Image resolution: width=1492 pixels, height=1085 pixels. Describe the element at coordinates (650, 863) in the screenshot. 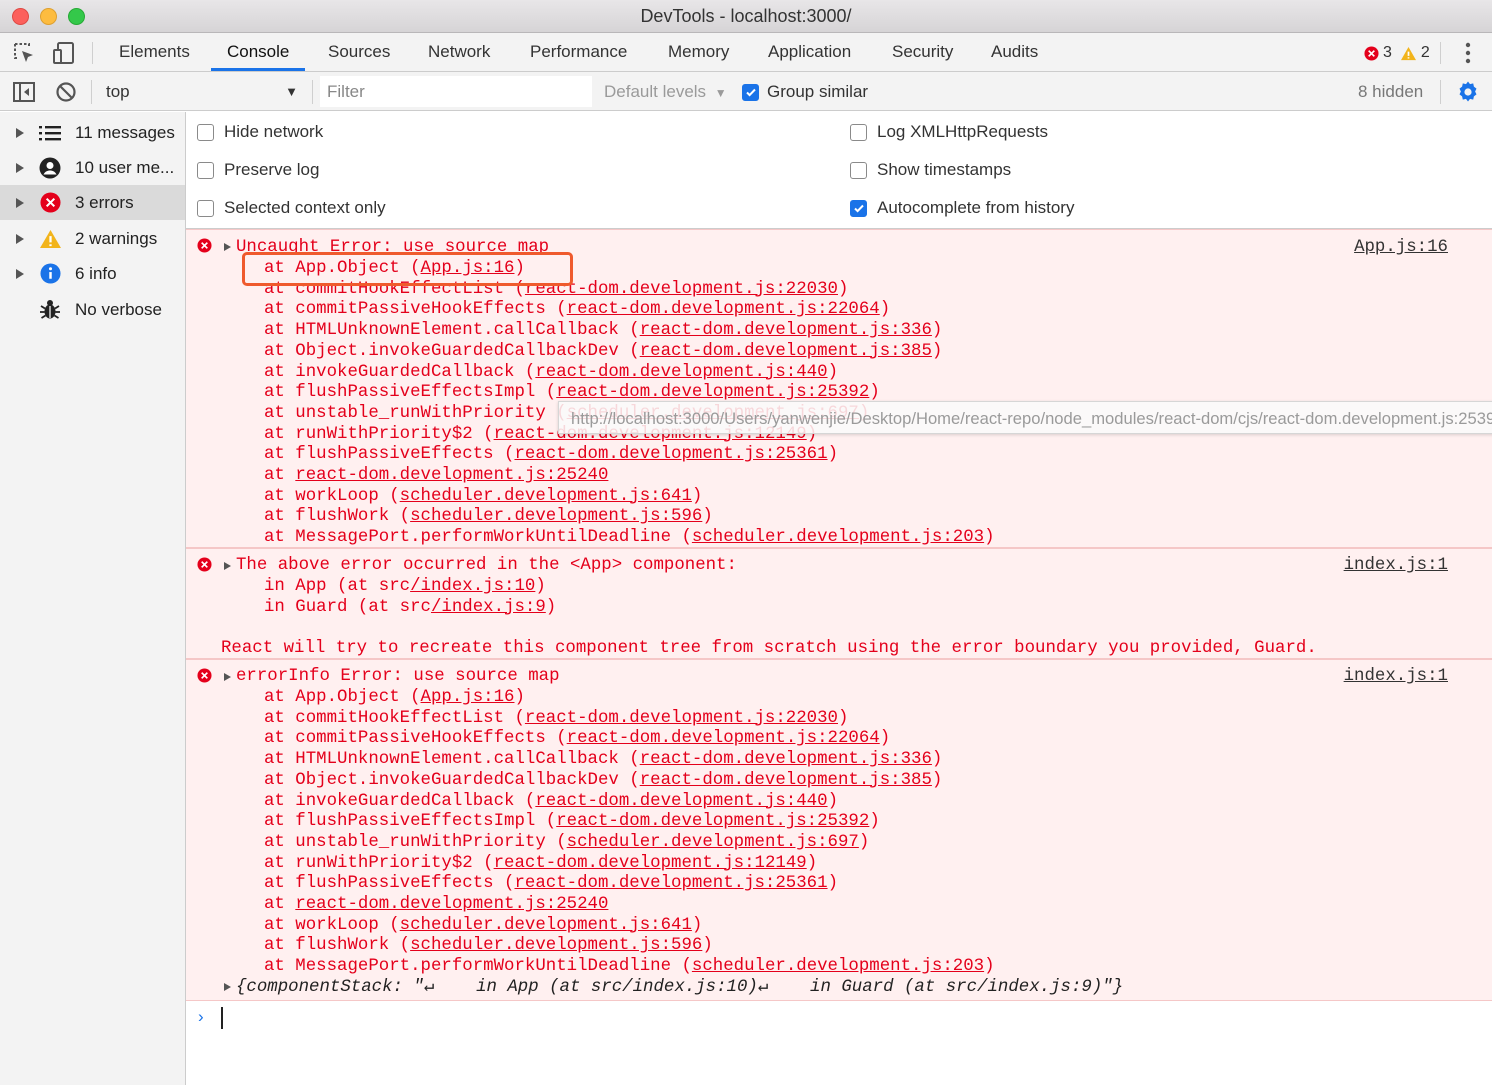

I see `stack-frame-link: react-dom.development.js:12149` at that location.